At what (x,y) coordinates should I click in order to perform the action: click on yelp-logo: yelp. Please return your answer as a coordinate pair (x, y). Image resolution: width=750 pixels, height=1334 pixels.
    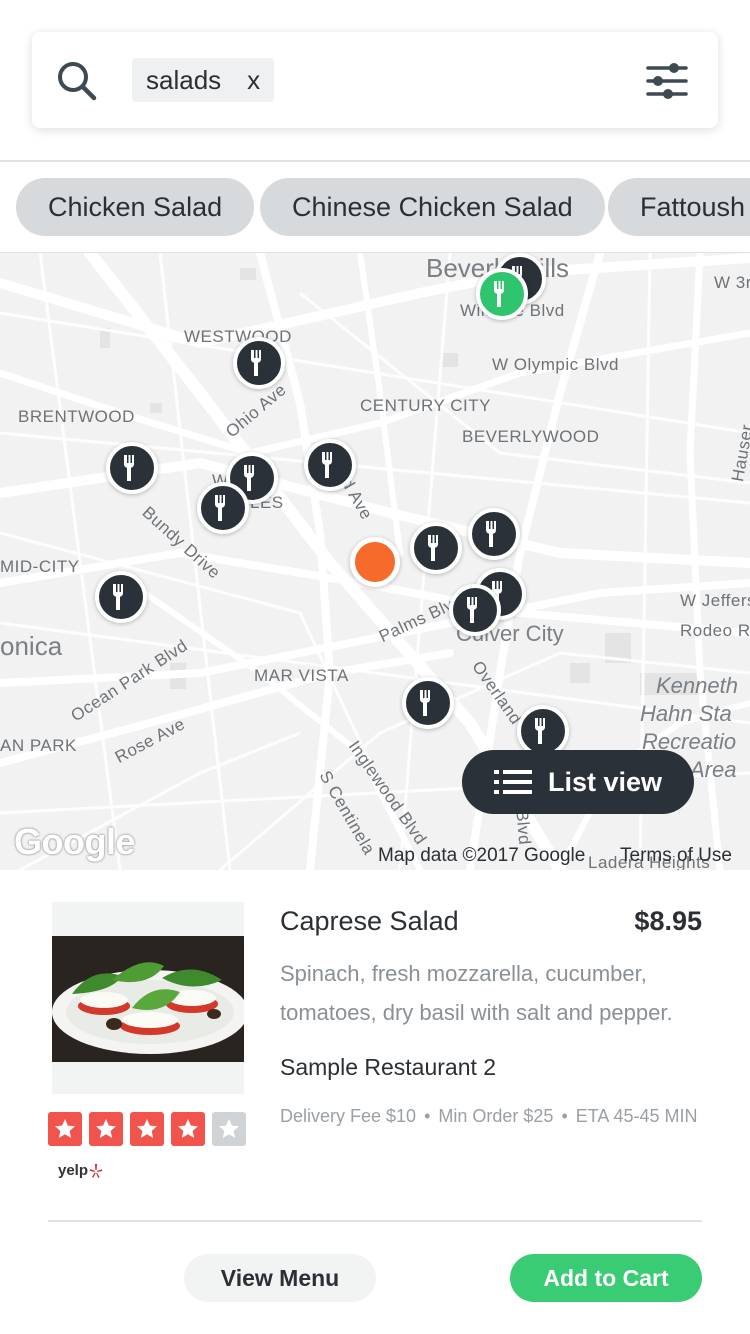
    Looking at the image, I should click on (81, 1170).